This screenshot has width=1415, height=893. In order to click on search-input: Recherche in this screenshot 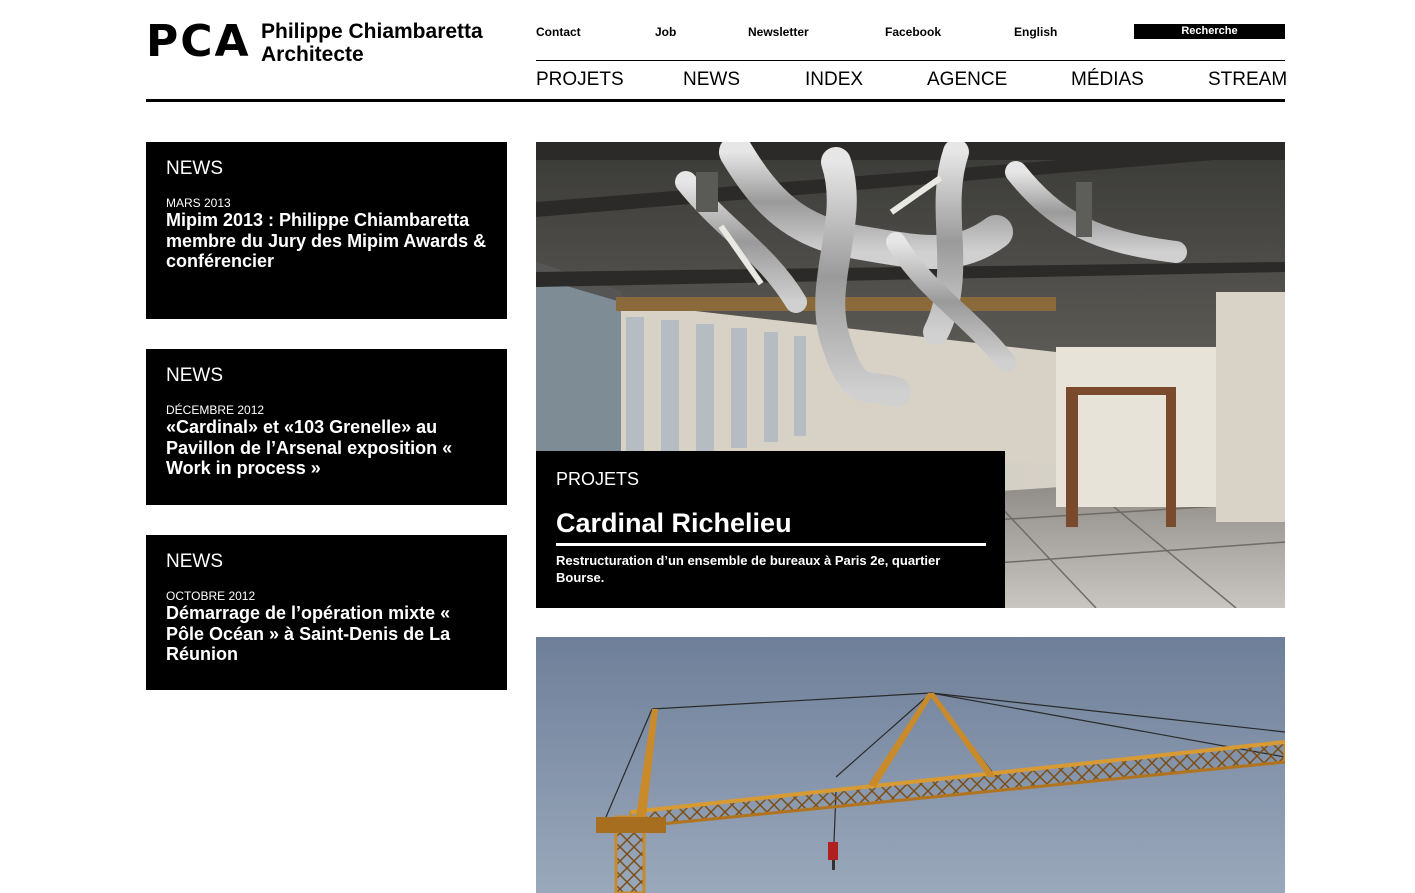, I will do `click(1209, 31)`.